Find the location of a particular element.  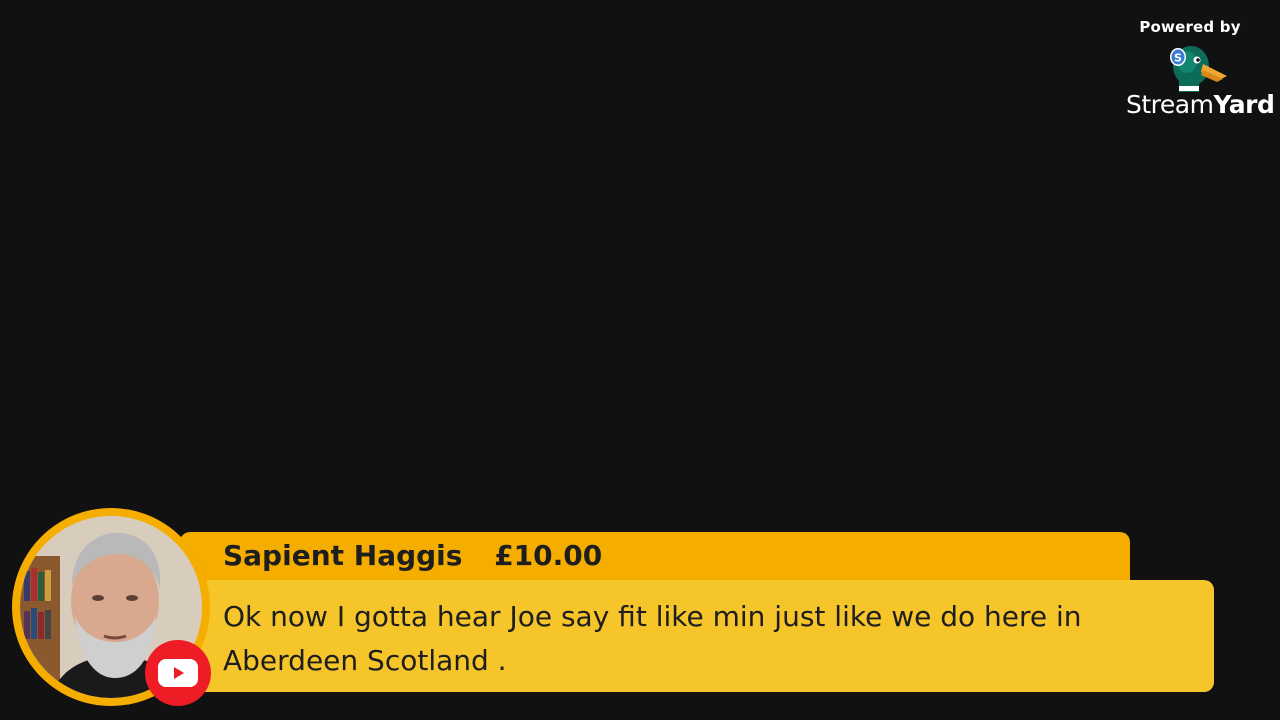

youtube-icon is located at coordinates (178, 673).